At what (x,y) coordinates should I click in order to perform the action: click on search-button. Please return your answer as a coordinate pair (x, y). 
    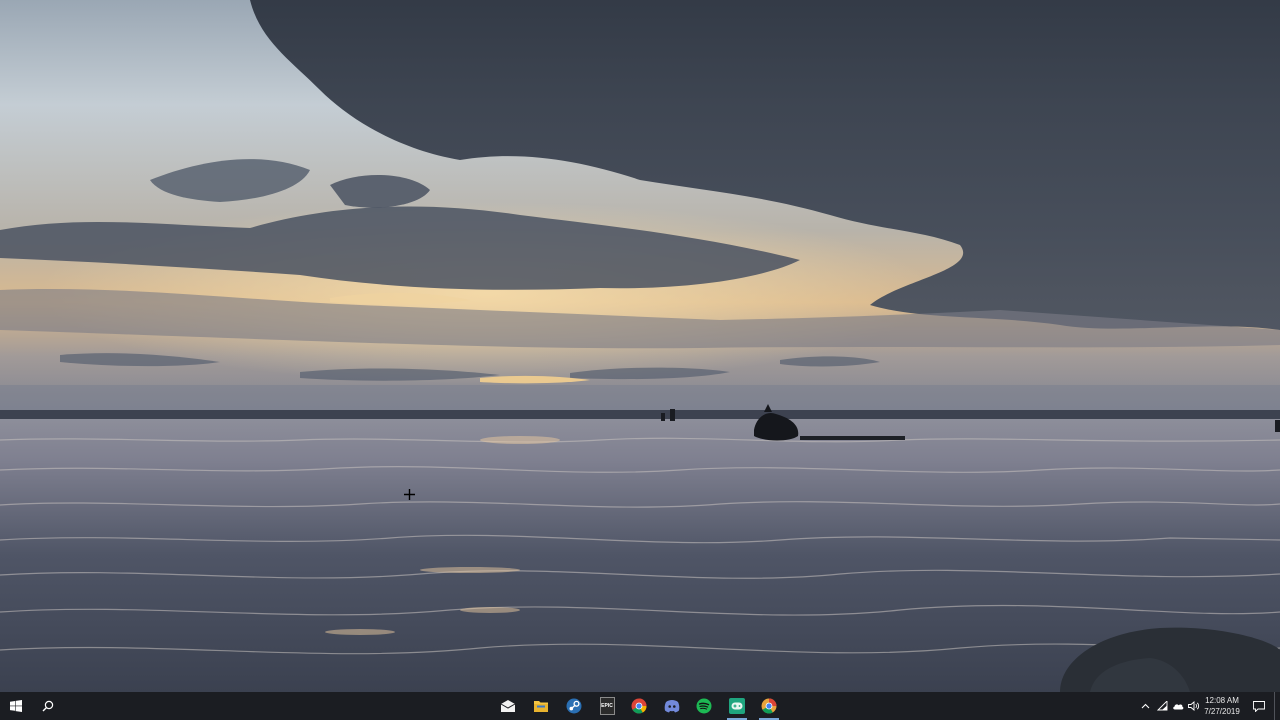
    Looking at the image, I should click on (48, 706).